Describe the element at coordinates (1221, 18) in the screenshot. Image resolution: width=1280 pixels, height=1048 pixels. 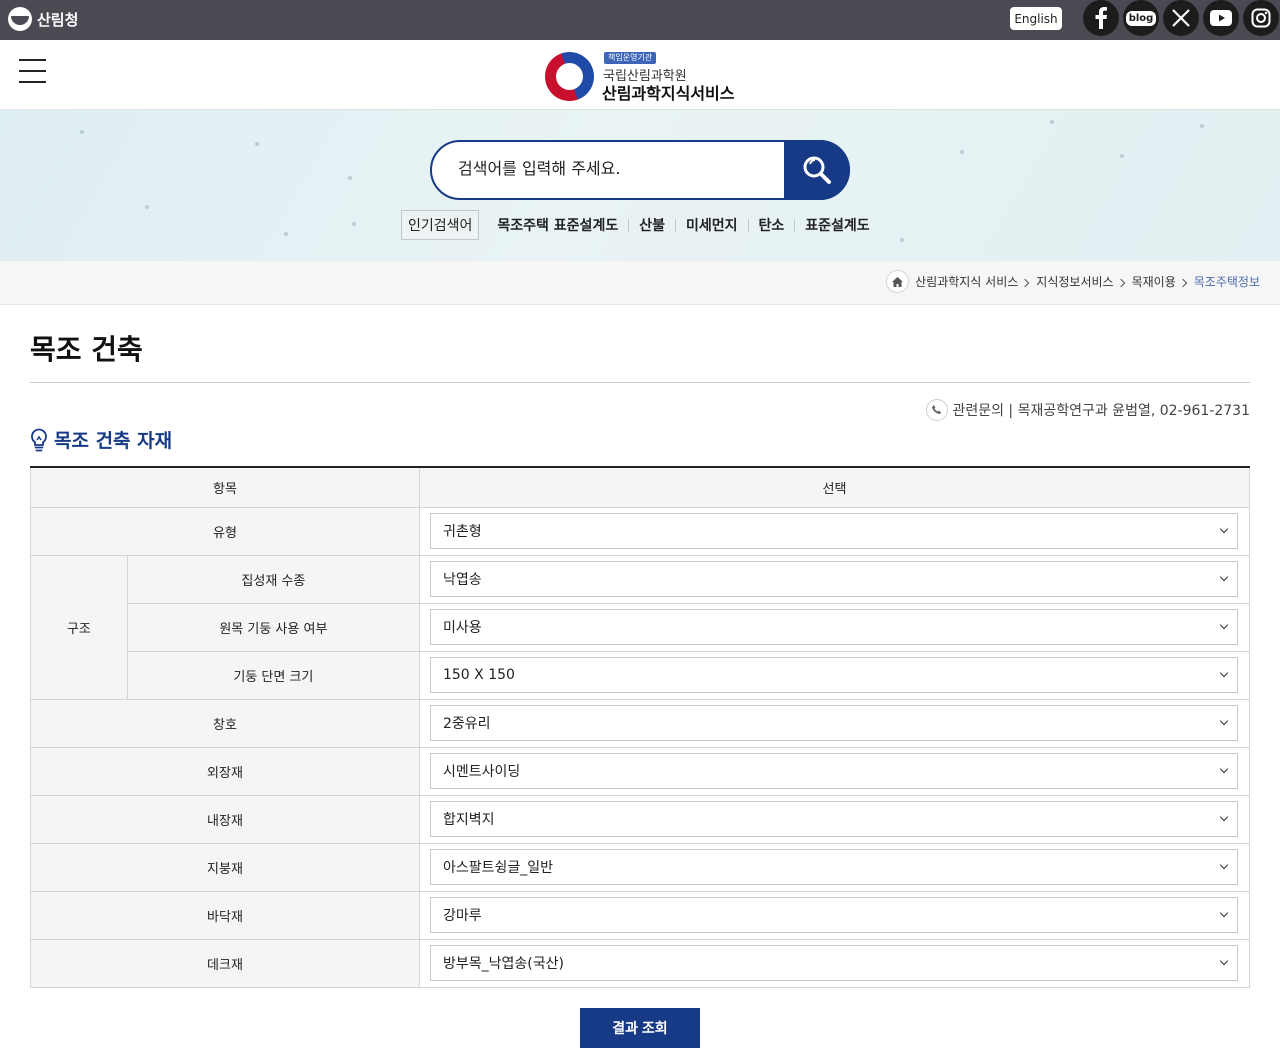
I see `youtube-icon` at that location.